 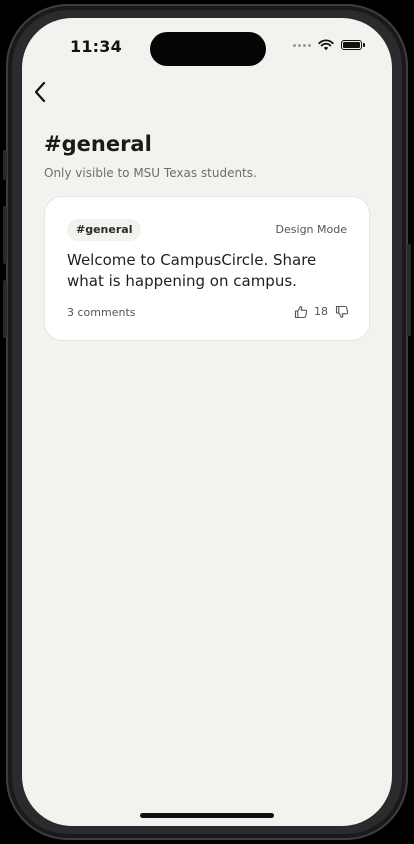 I want to click on power-button, so click(x=409, y=290).